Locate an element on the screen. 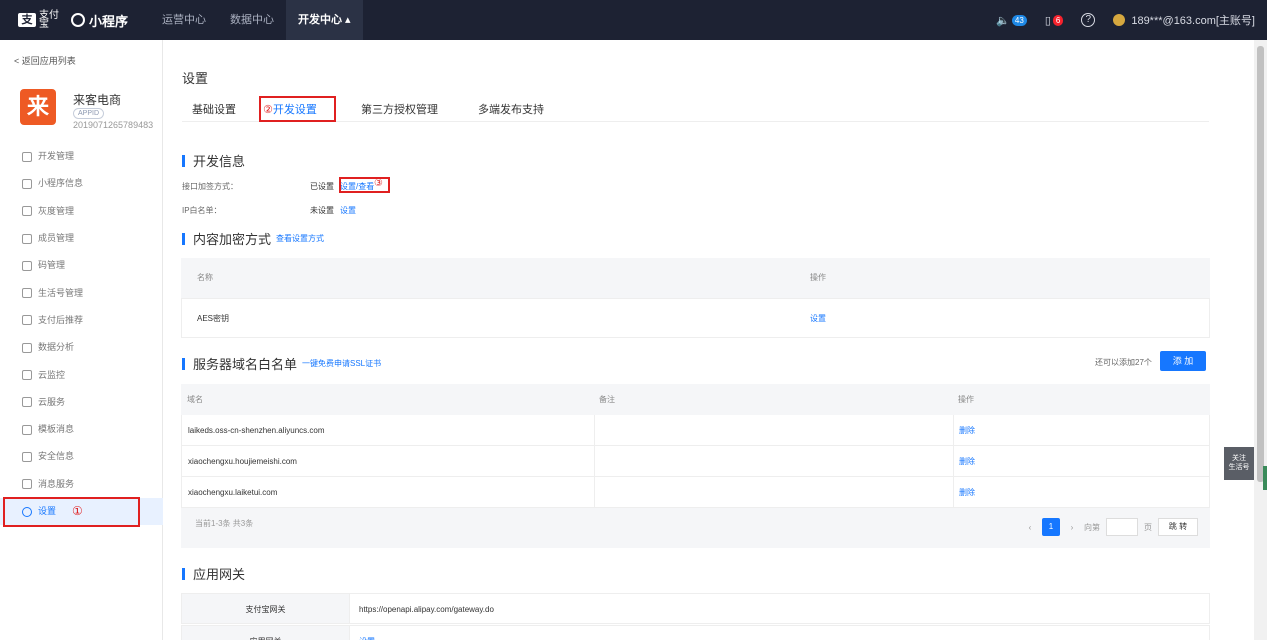 The image size is (1267, 640). gateway-label: 支付宝网关 is located at coordinates (266, 608).